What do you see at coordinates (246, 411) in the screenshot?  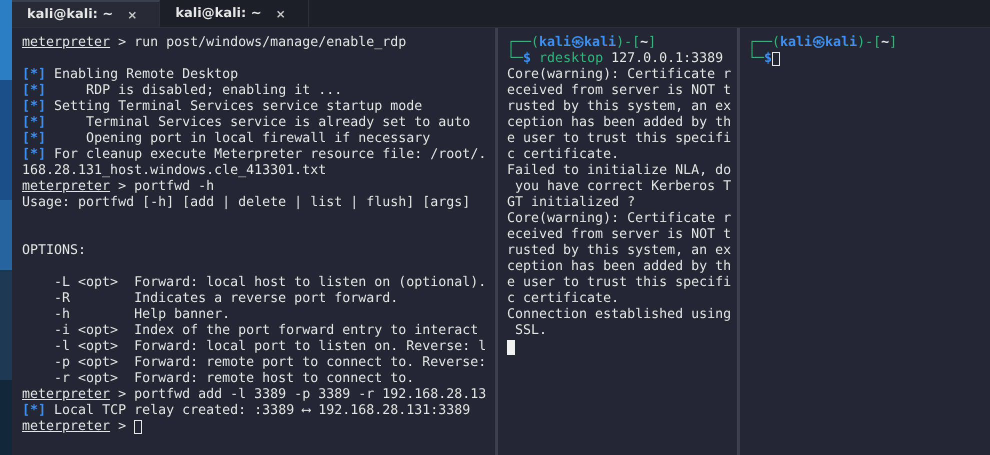 I see `terminal-line: [*] Local TCP relay created: :3389 ⟷ 192.168.28.131:3389` at bounding box center [246, 411].